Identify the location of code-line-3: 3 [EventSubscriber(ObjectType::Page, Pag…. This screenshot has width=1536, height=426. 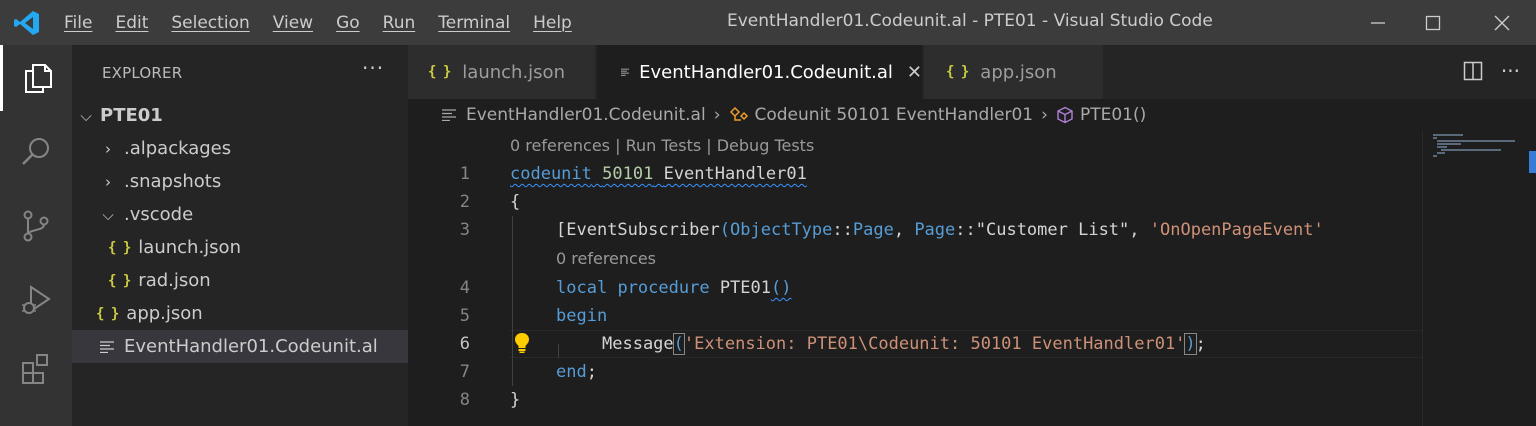
(915, 230).